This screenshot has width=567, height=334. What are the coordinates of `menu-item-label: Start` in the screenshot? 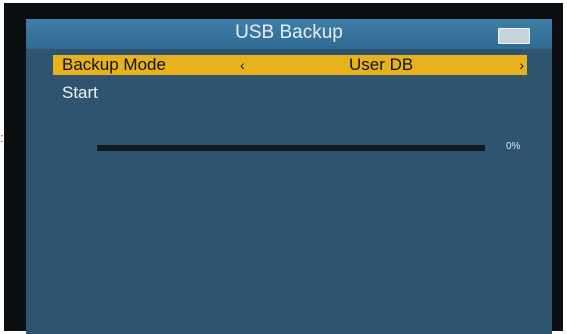 It's located at (80, 92).